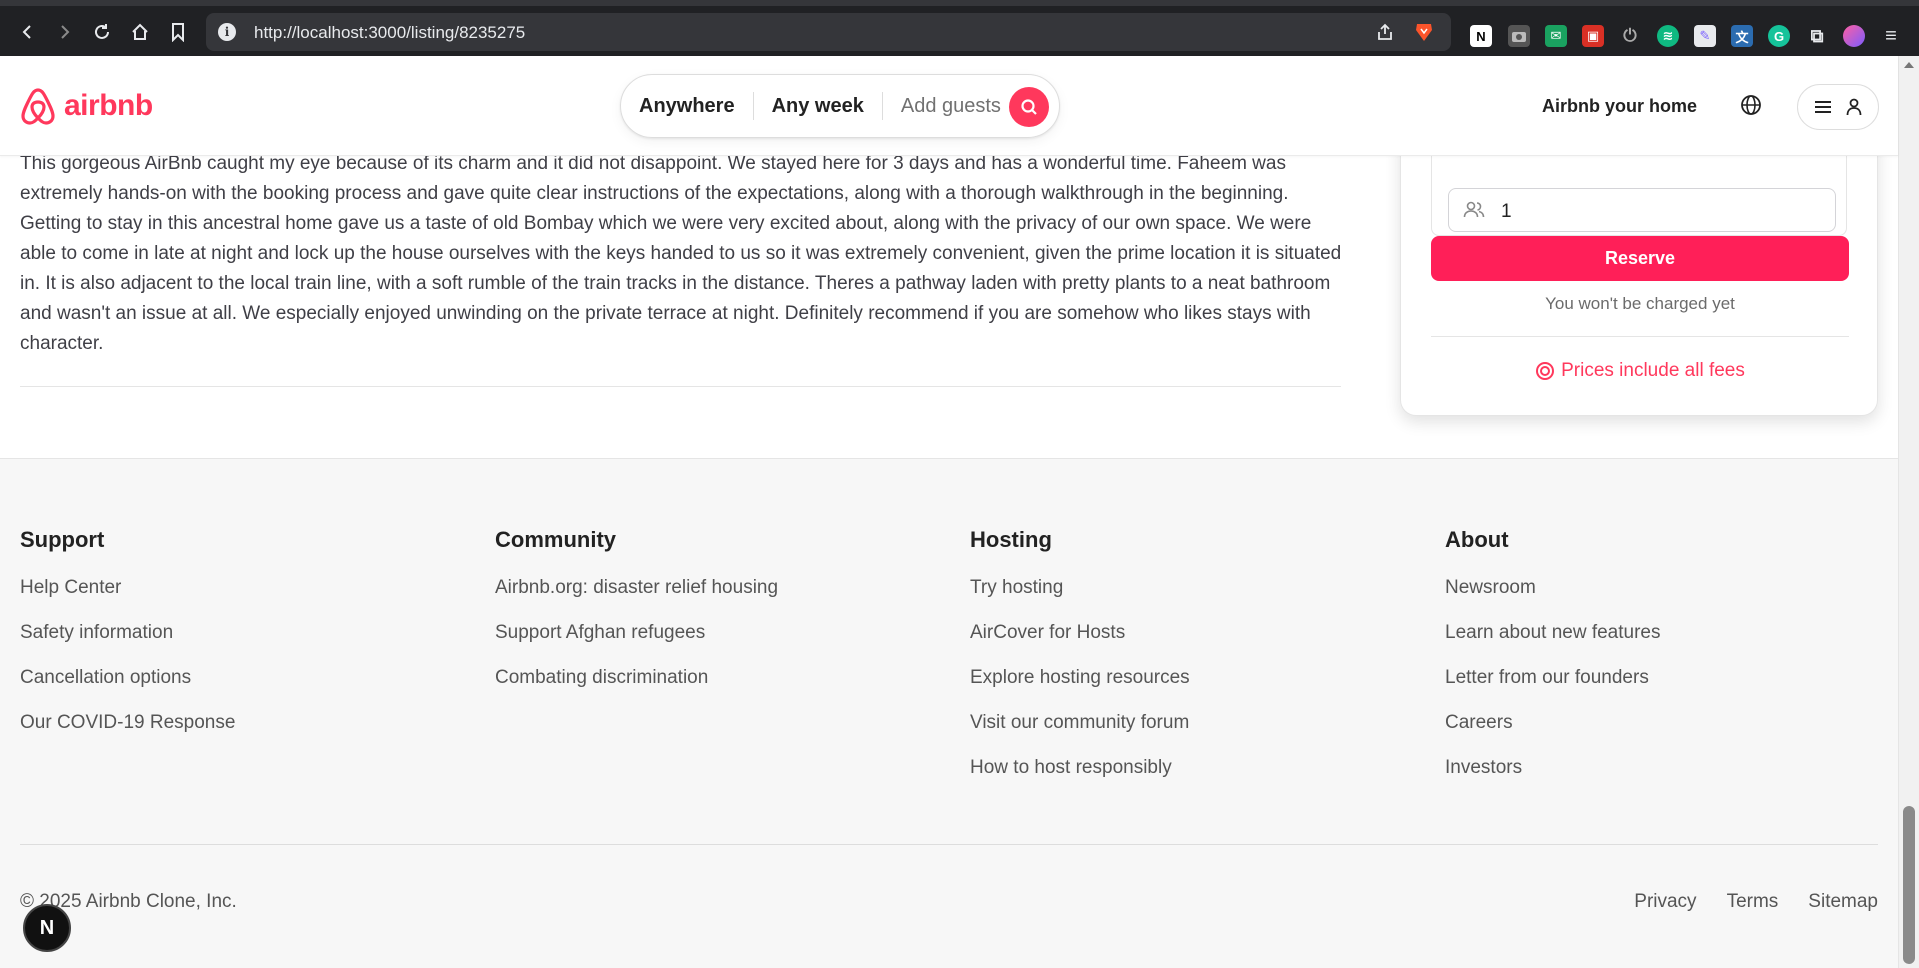 This screenshot has height=968, width=1919. Describe the element at coordinates (1553, 734) in the screenshot. I see `footer-link: Careers` at that location.